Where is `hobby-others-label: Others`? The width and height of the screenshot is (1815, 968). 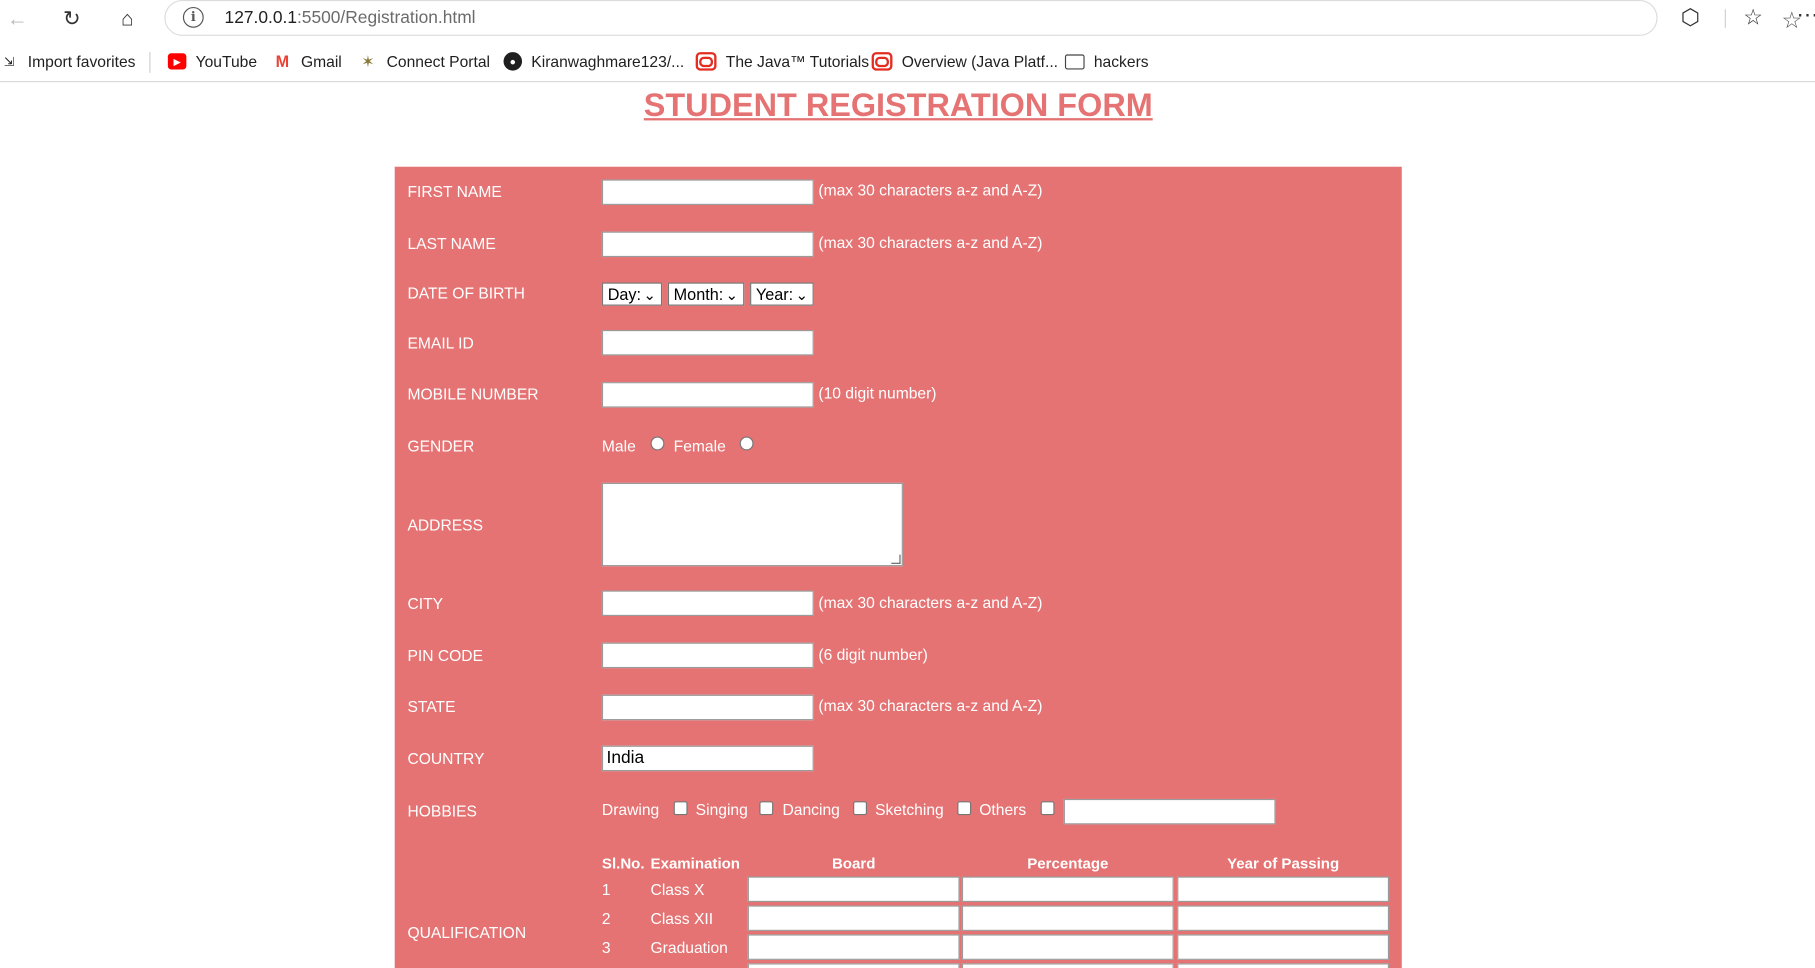 hobby-others-label: Others is located at coordinates (1003, 810).